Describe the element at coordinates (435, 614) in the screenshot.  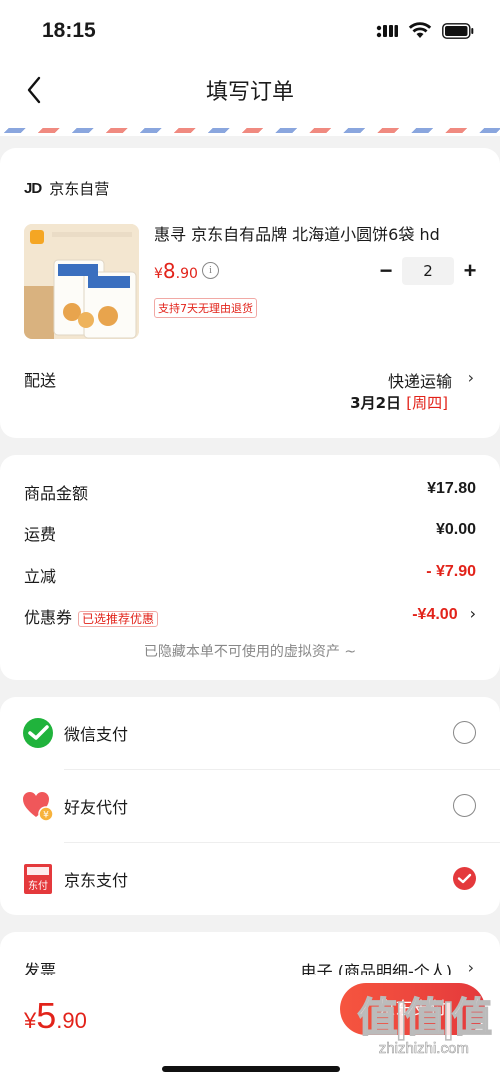
I see `amount-value: -¥4.00` at that location.